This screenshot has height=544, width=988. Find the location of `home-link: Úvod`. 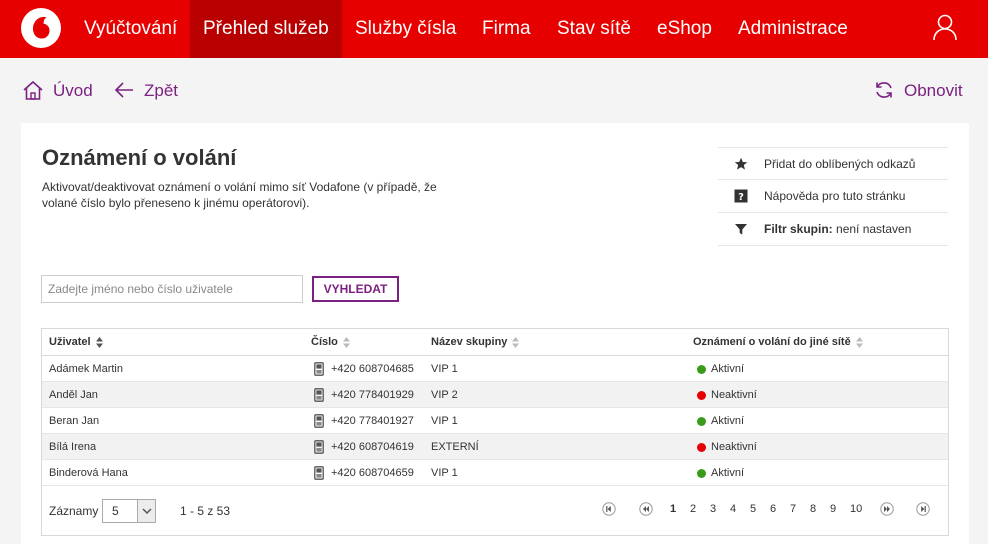

home-link: Úvod is located at coordinates (62, 91).